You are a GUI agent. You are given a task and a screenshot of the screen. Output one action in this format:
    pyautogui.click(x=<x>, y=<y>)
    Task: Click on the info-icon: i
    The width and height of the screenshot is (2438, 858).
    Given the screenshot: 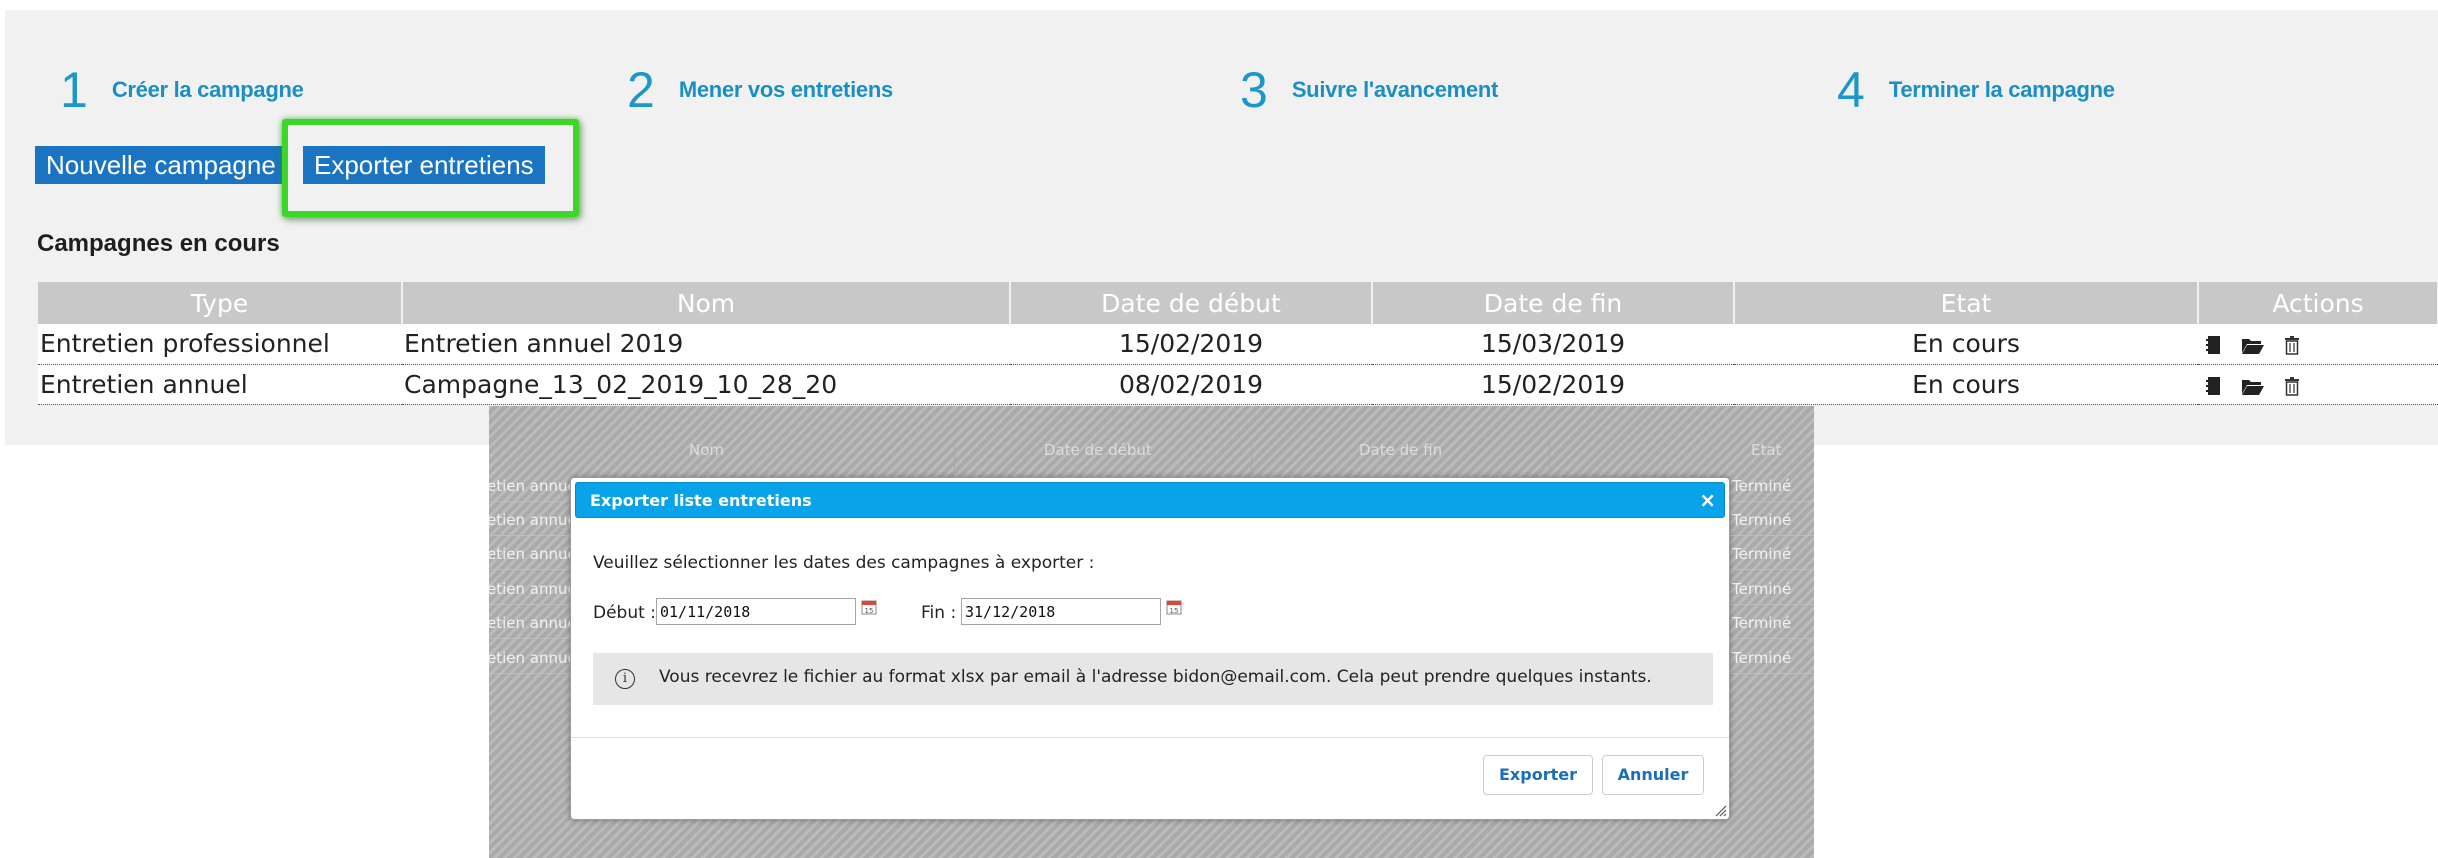 What is the action you would take?
    pyautogui.click(x=625, y=679)
    